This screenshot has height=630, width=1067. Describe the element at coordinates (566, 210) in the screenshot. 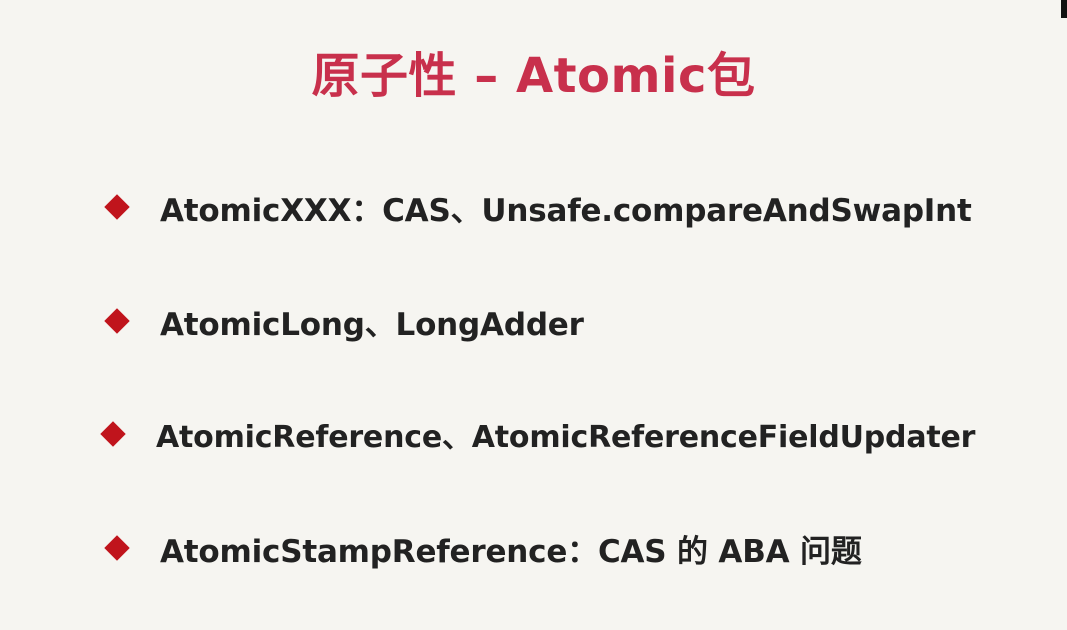

I see `bullet-text: AtomicXXX：CAS、Unsafe.compareAndSwapInt` at that location.